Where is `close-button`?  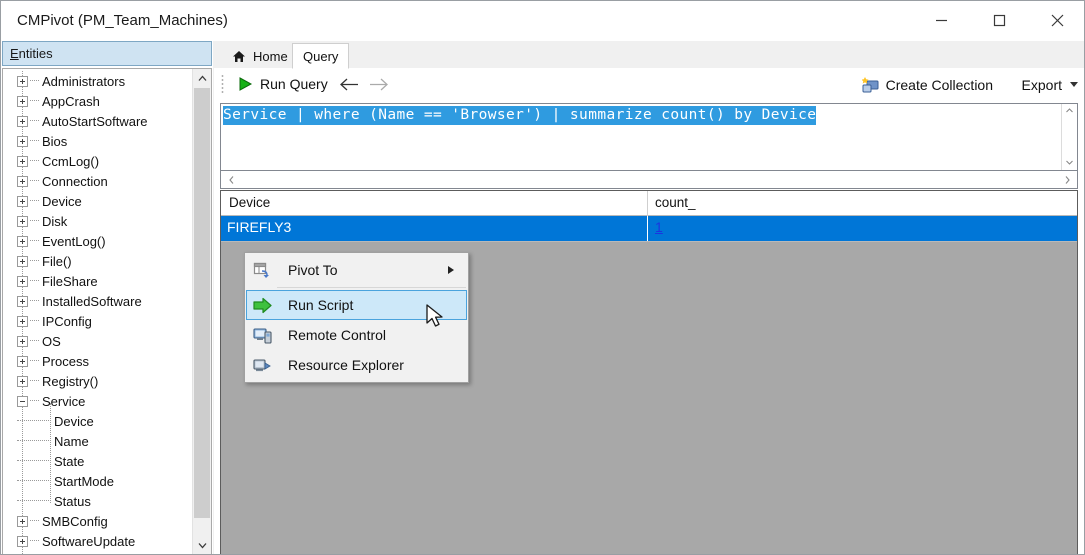
close-button is located at coordinates (1056, 20).